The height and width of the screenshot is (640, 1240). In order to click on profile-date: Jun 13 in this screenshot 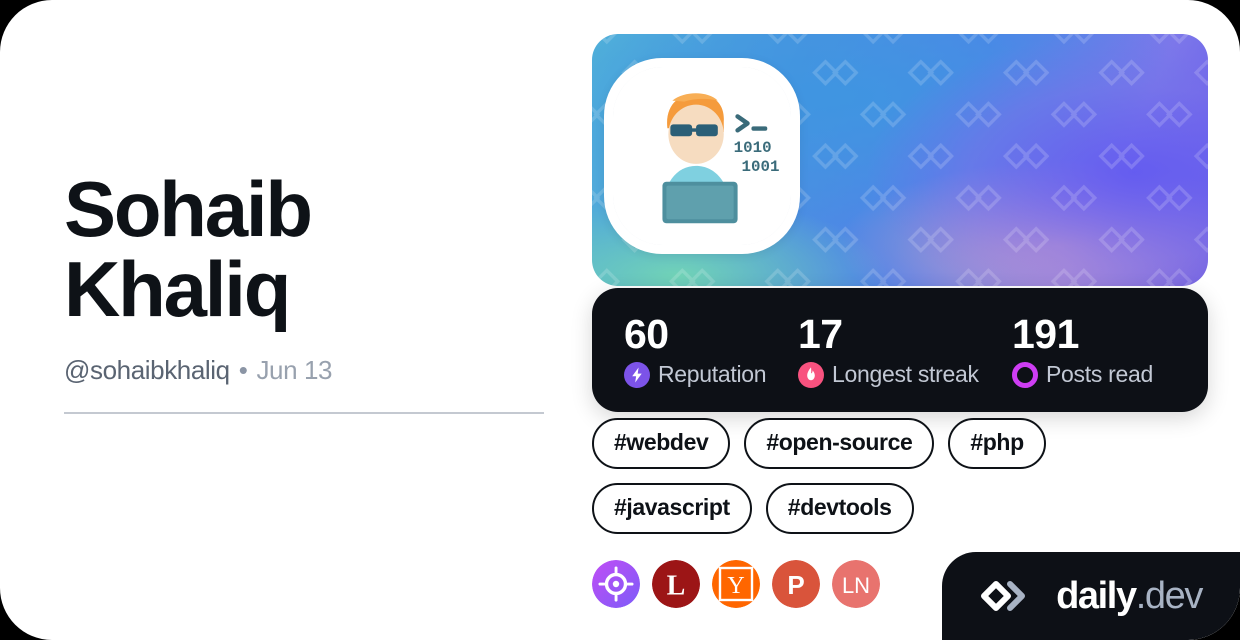, I will do `click(294, 370)`.